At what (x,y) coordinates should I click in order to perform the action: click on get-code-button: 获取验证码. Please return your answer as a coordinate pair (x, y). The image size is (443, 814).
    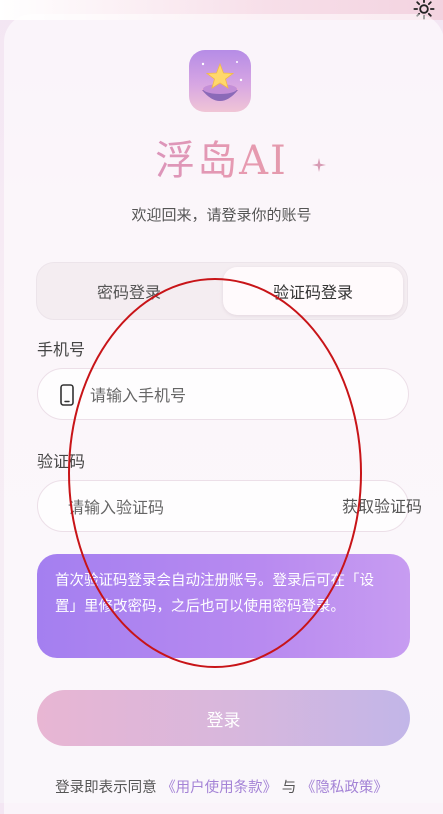
    Looking at the image, I should click on (382, 505).